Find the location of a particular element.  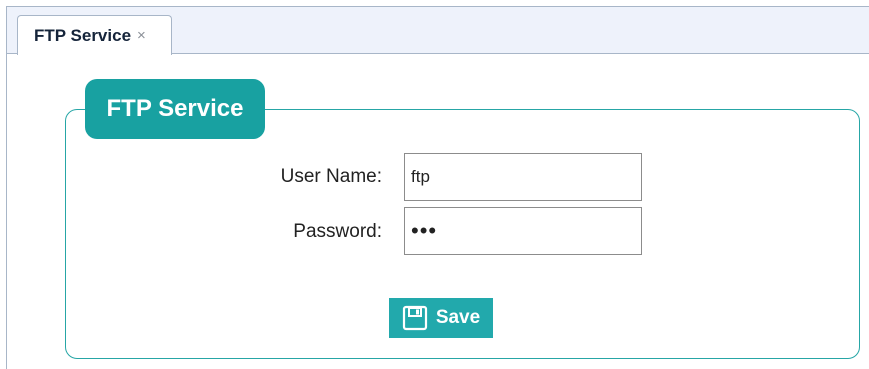

save-button-label: Save is located at coordinates (458, 317).